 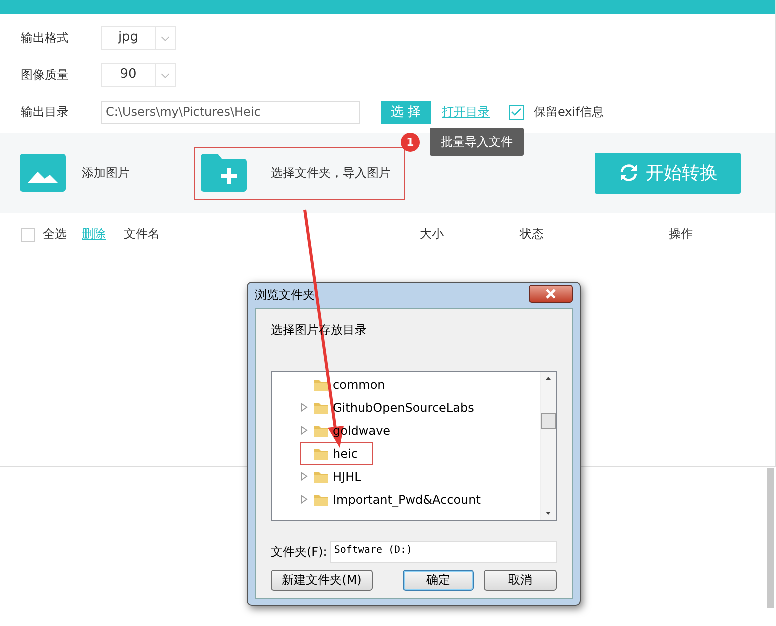 What do you see at coordinates (138, 38) in the screenshot?
I see `dropdown: jpg` at bounding box center [138, 38].